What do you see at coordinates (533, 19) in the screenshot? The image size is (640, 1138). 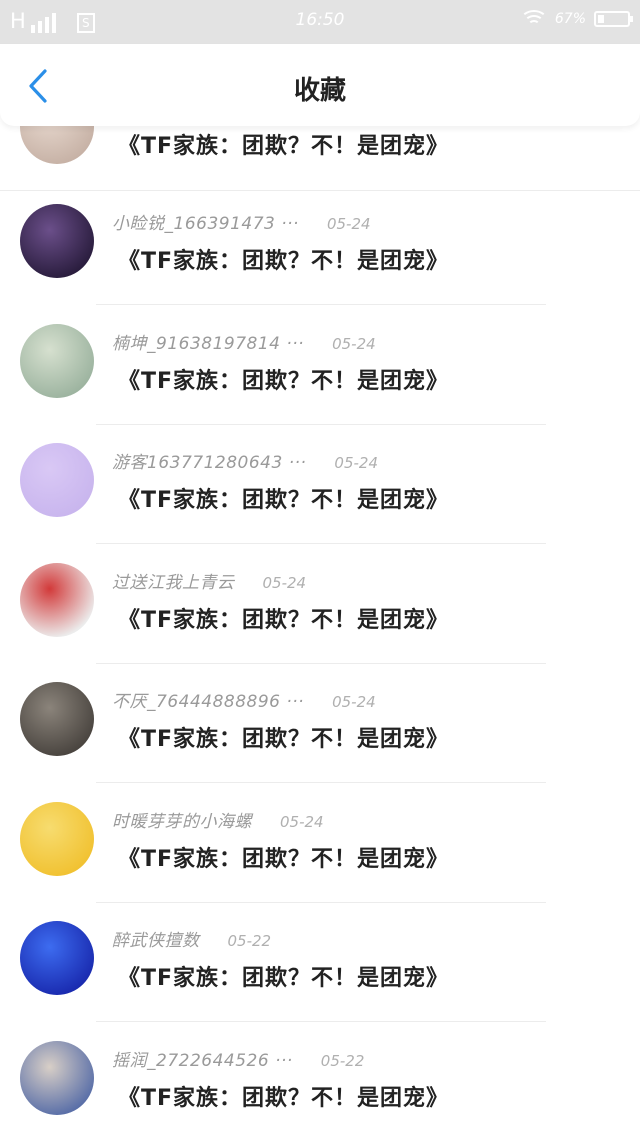 I see `wifi-icon` at bounding box center [533, 19].